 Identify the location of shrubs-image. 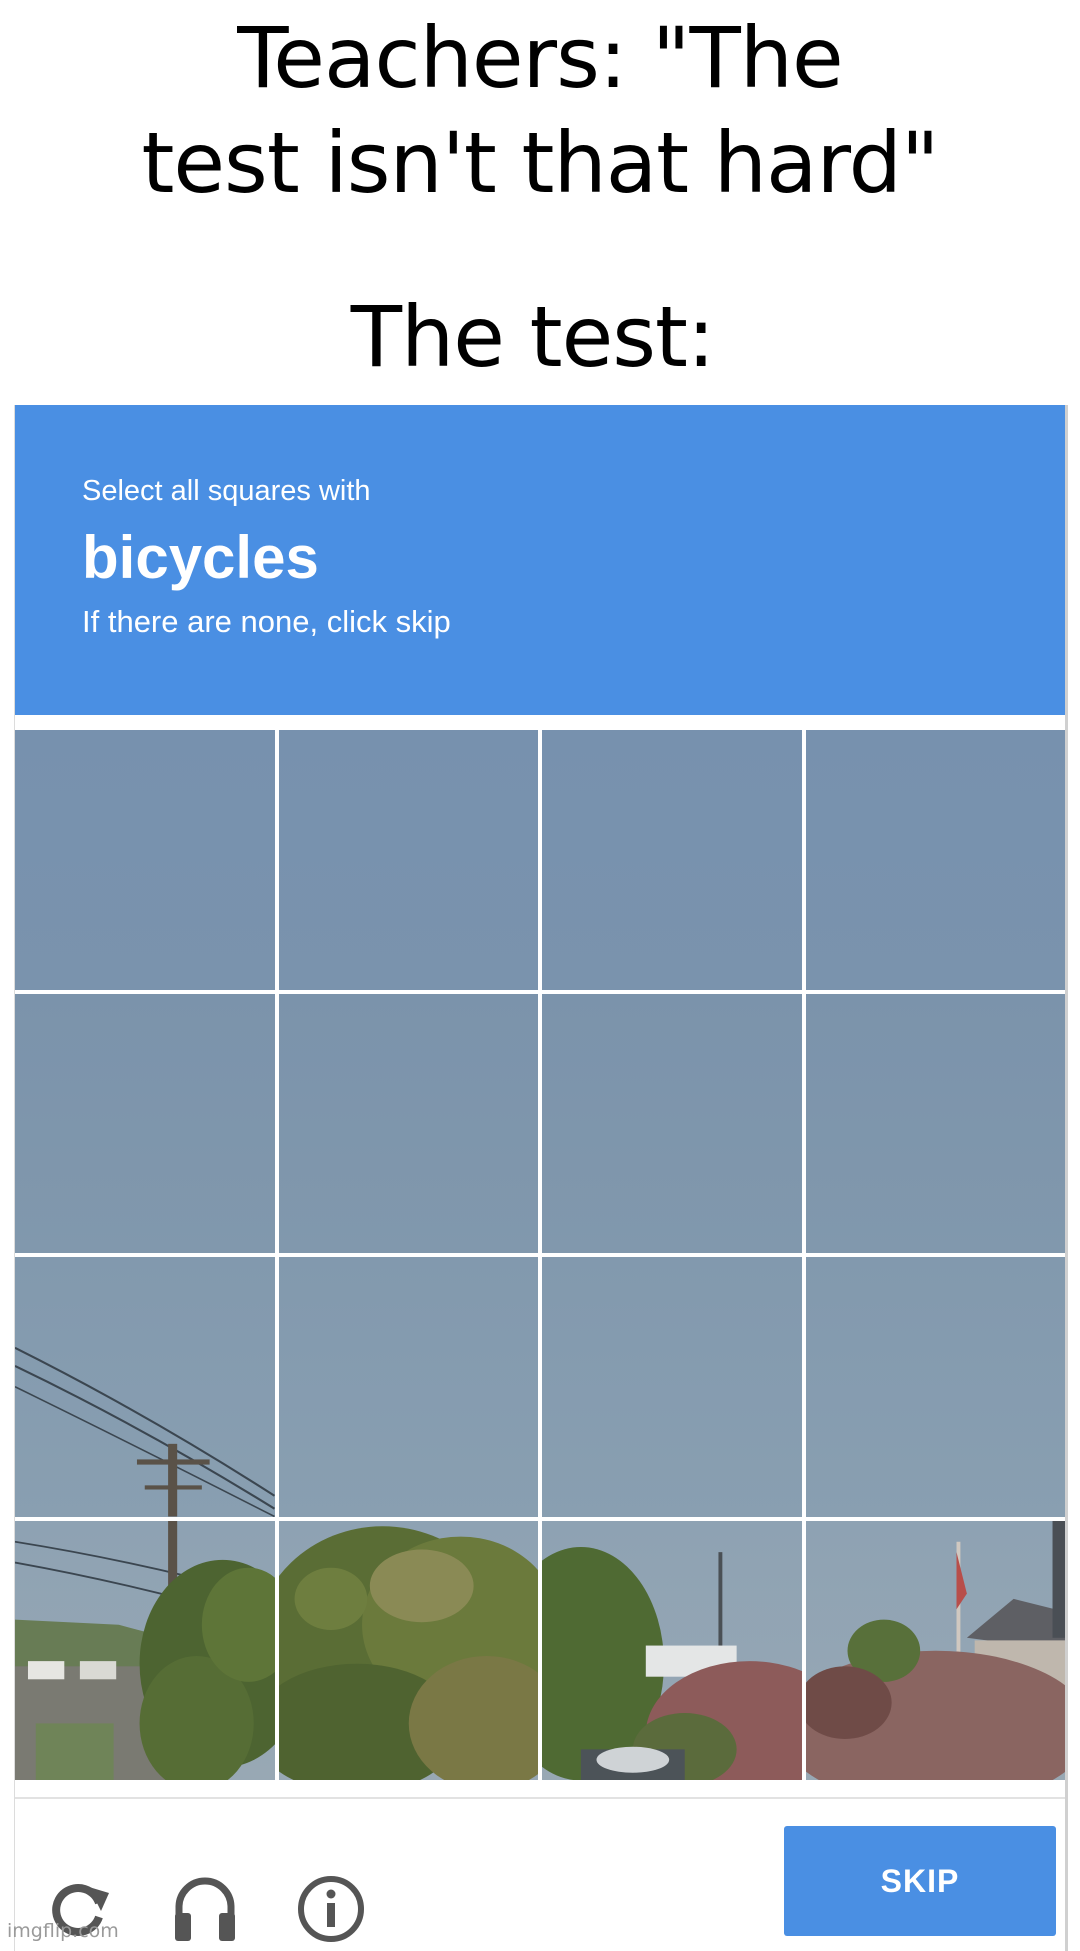
(672, 1663).